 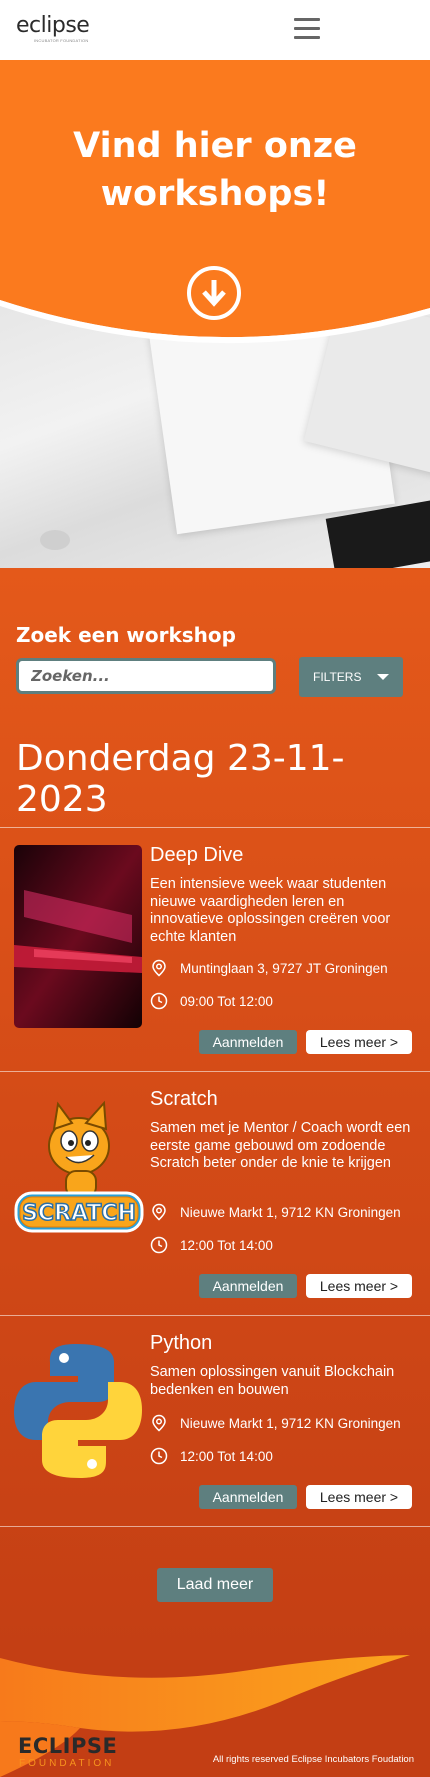 I want to click on python-logo, so click(x=78, y=1427).